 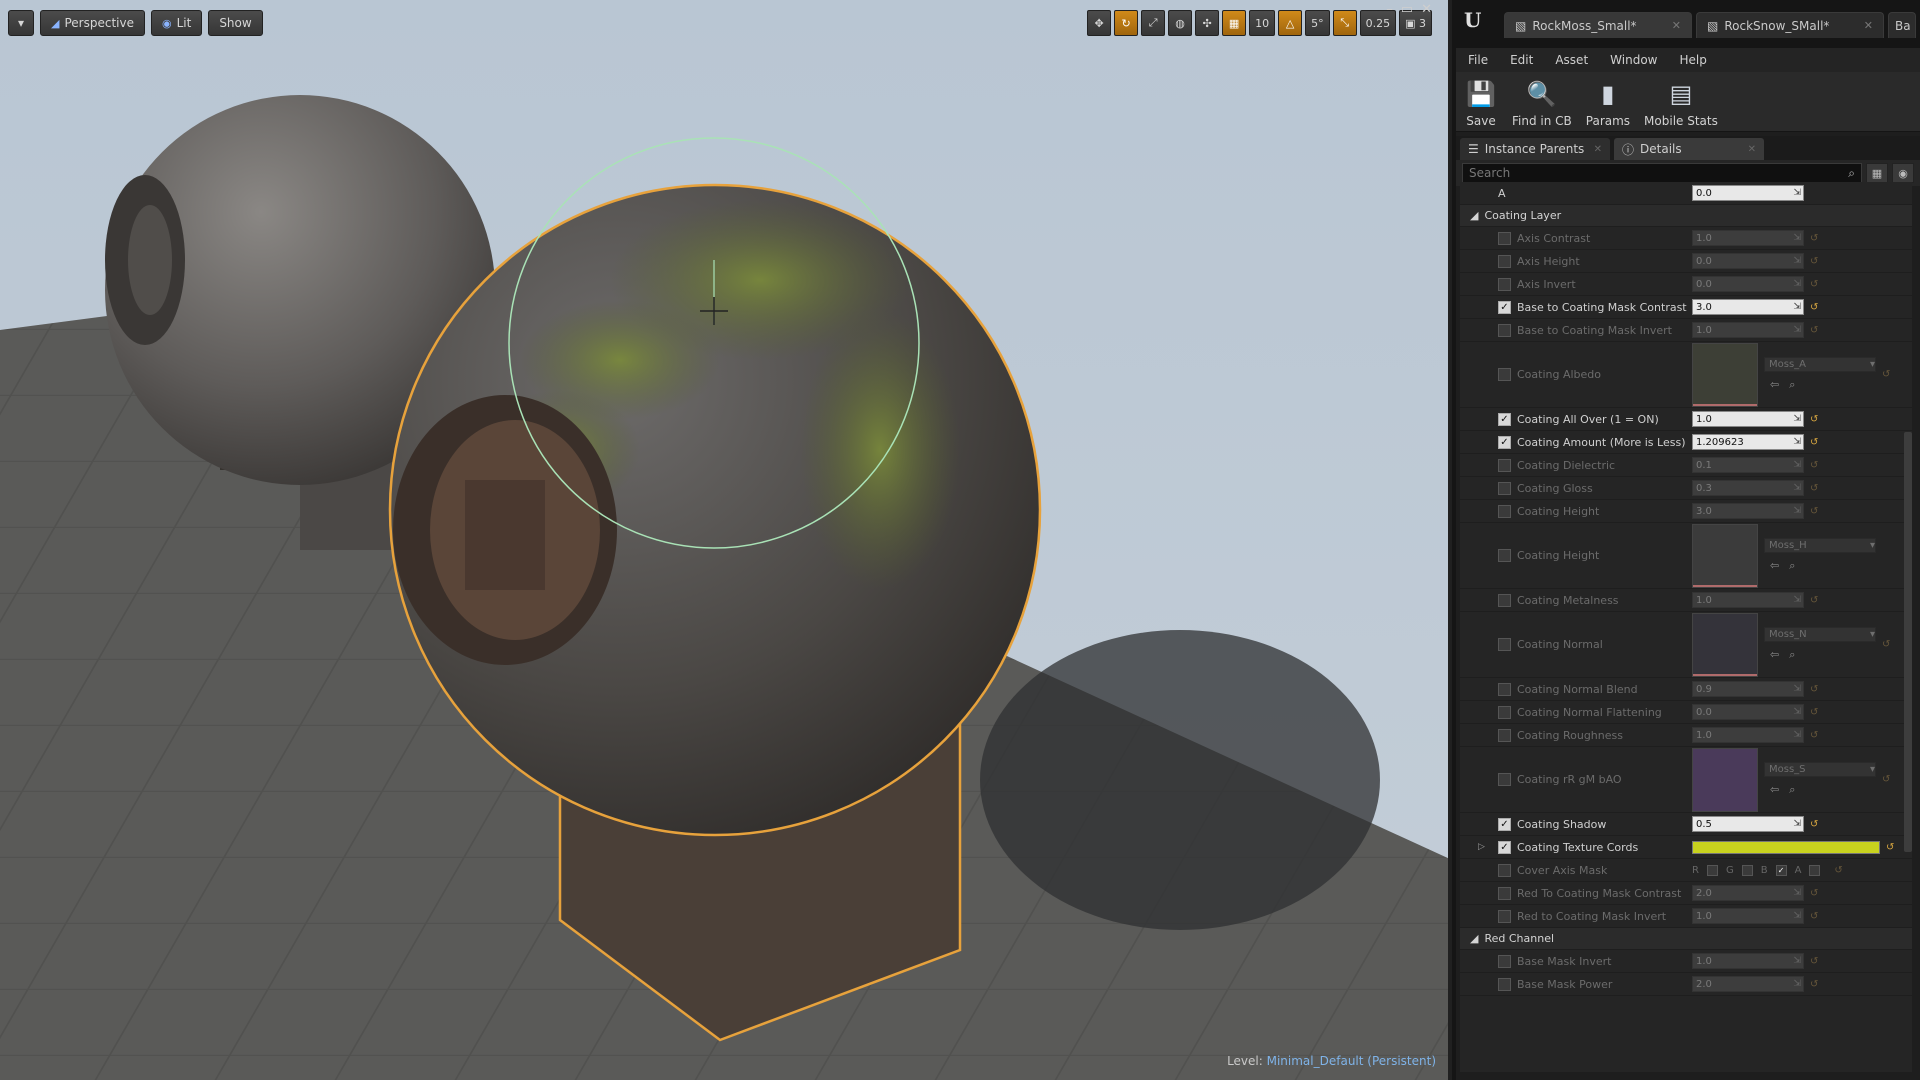 I want to click on tab-instance-parents: ☰ Instance Parents ✕, so click(x=1535, y=149).